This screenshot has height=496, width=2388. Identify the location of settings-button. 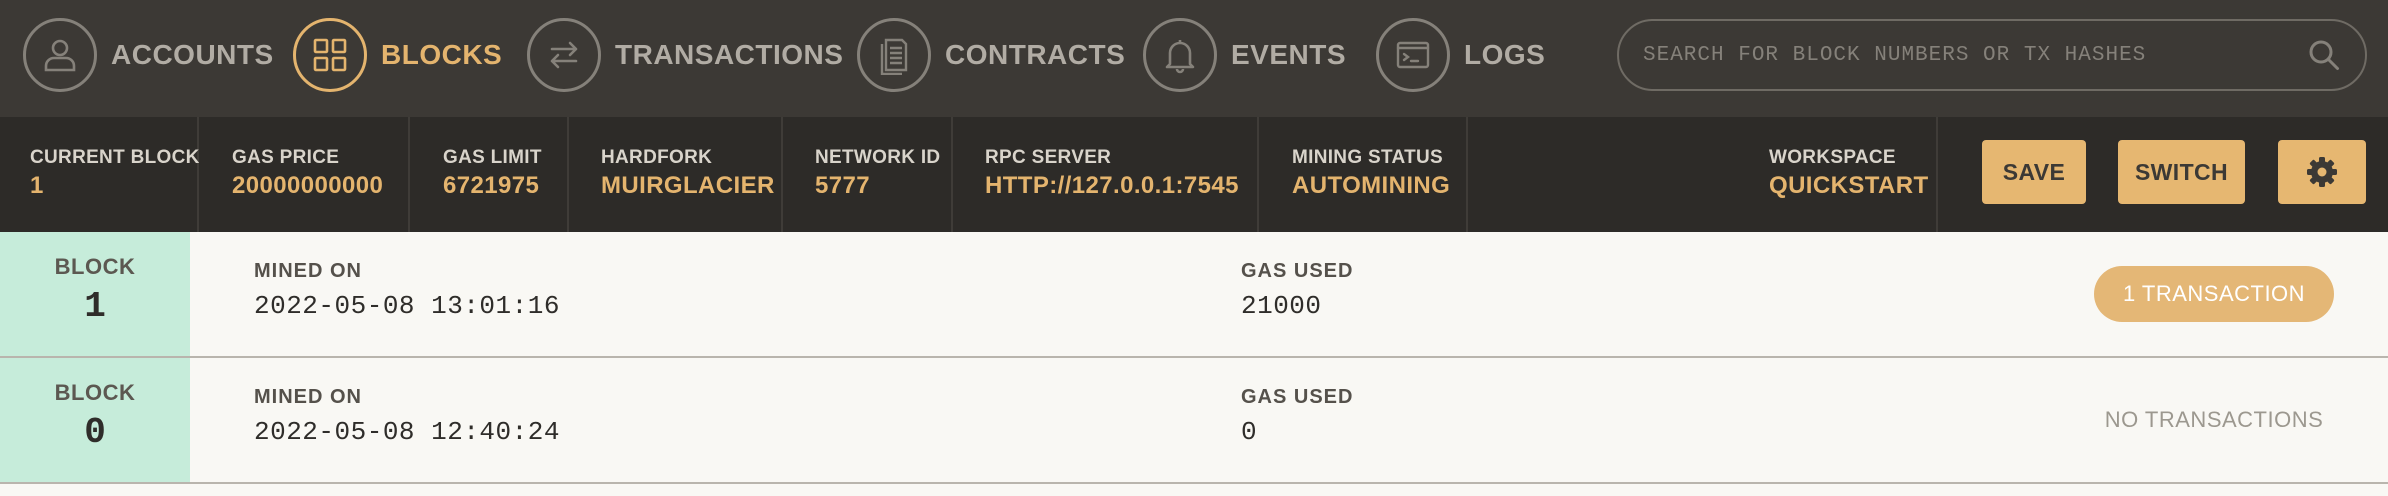
(2322, 172).